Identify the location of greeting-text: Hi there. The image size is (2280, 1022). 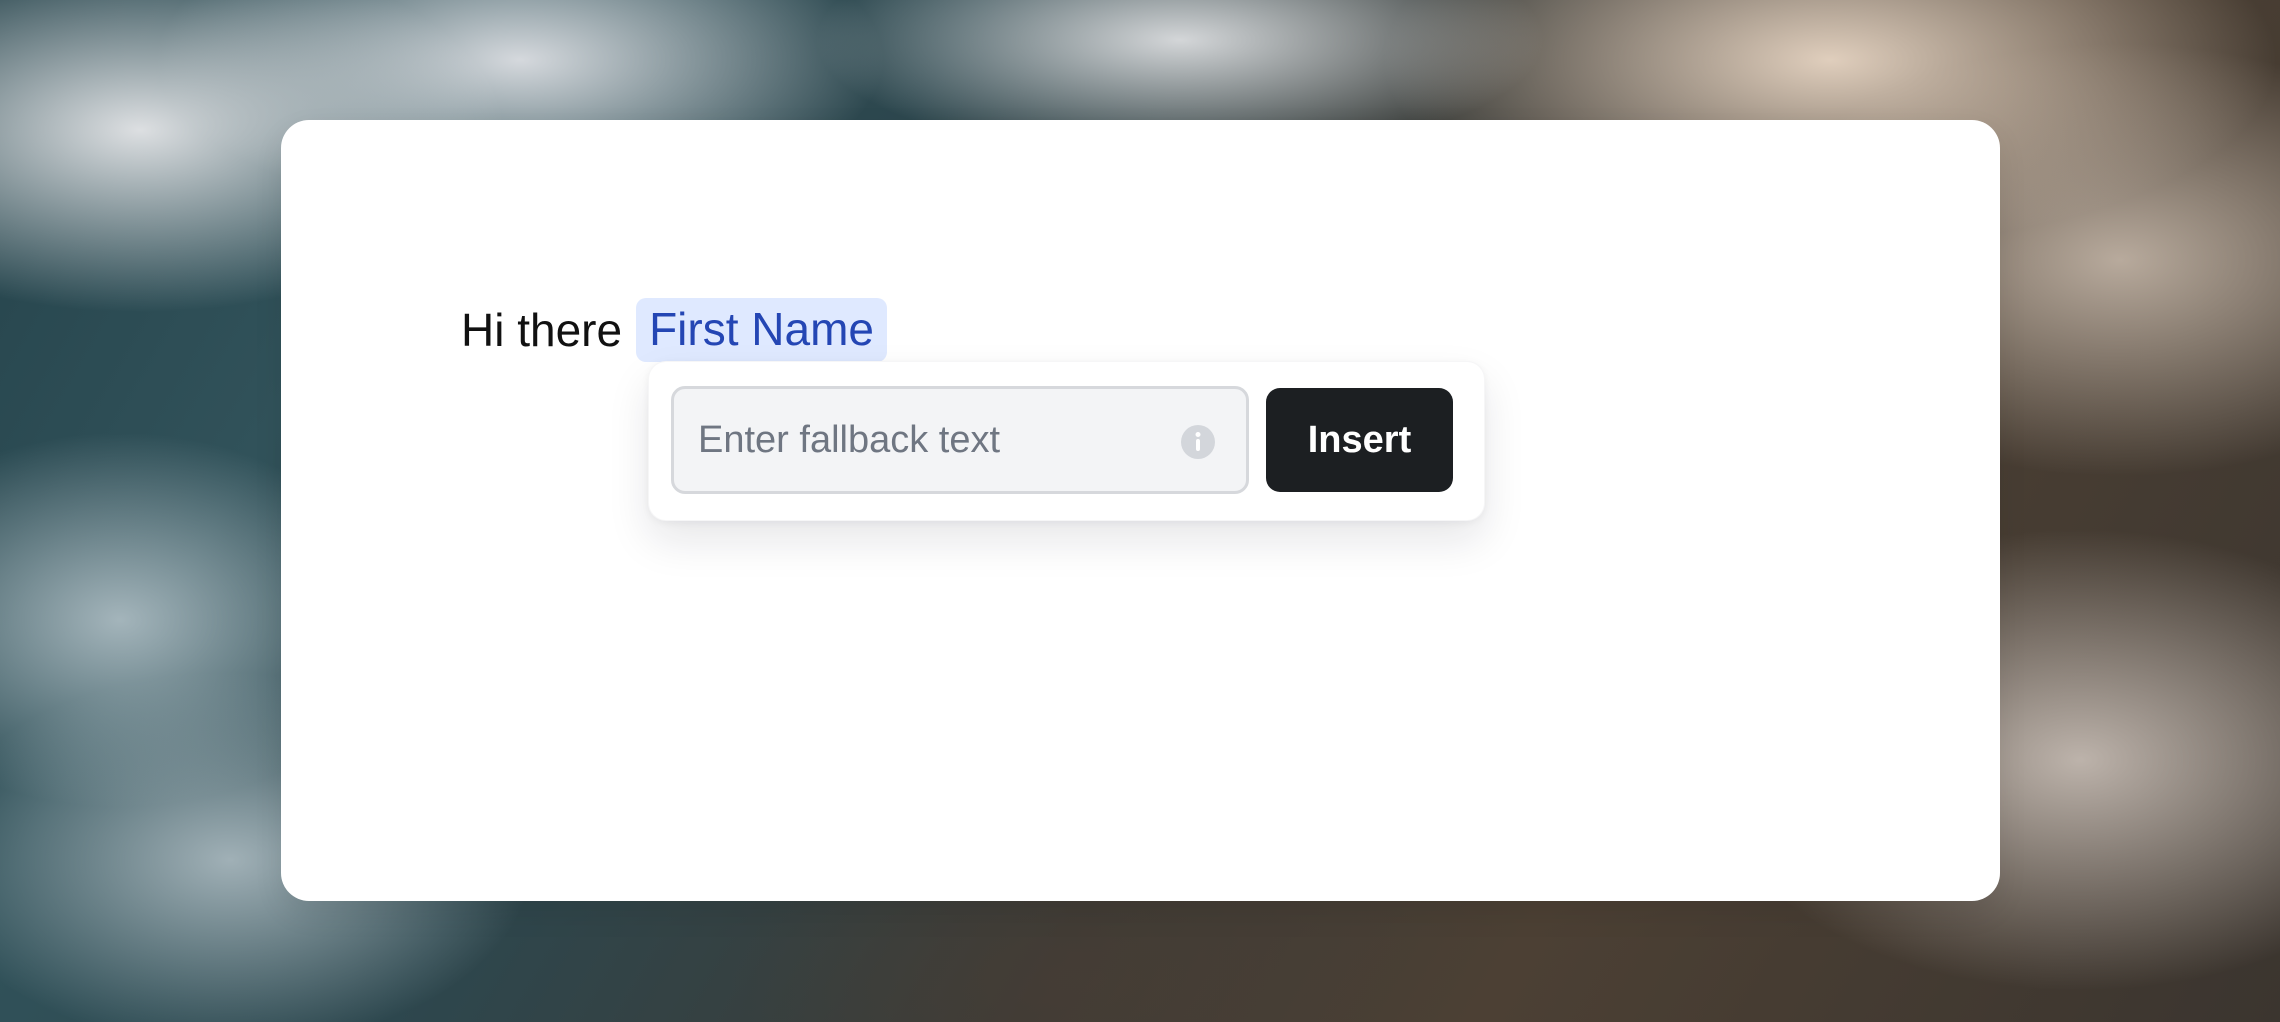
(542, 330).